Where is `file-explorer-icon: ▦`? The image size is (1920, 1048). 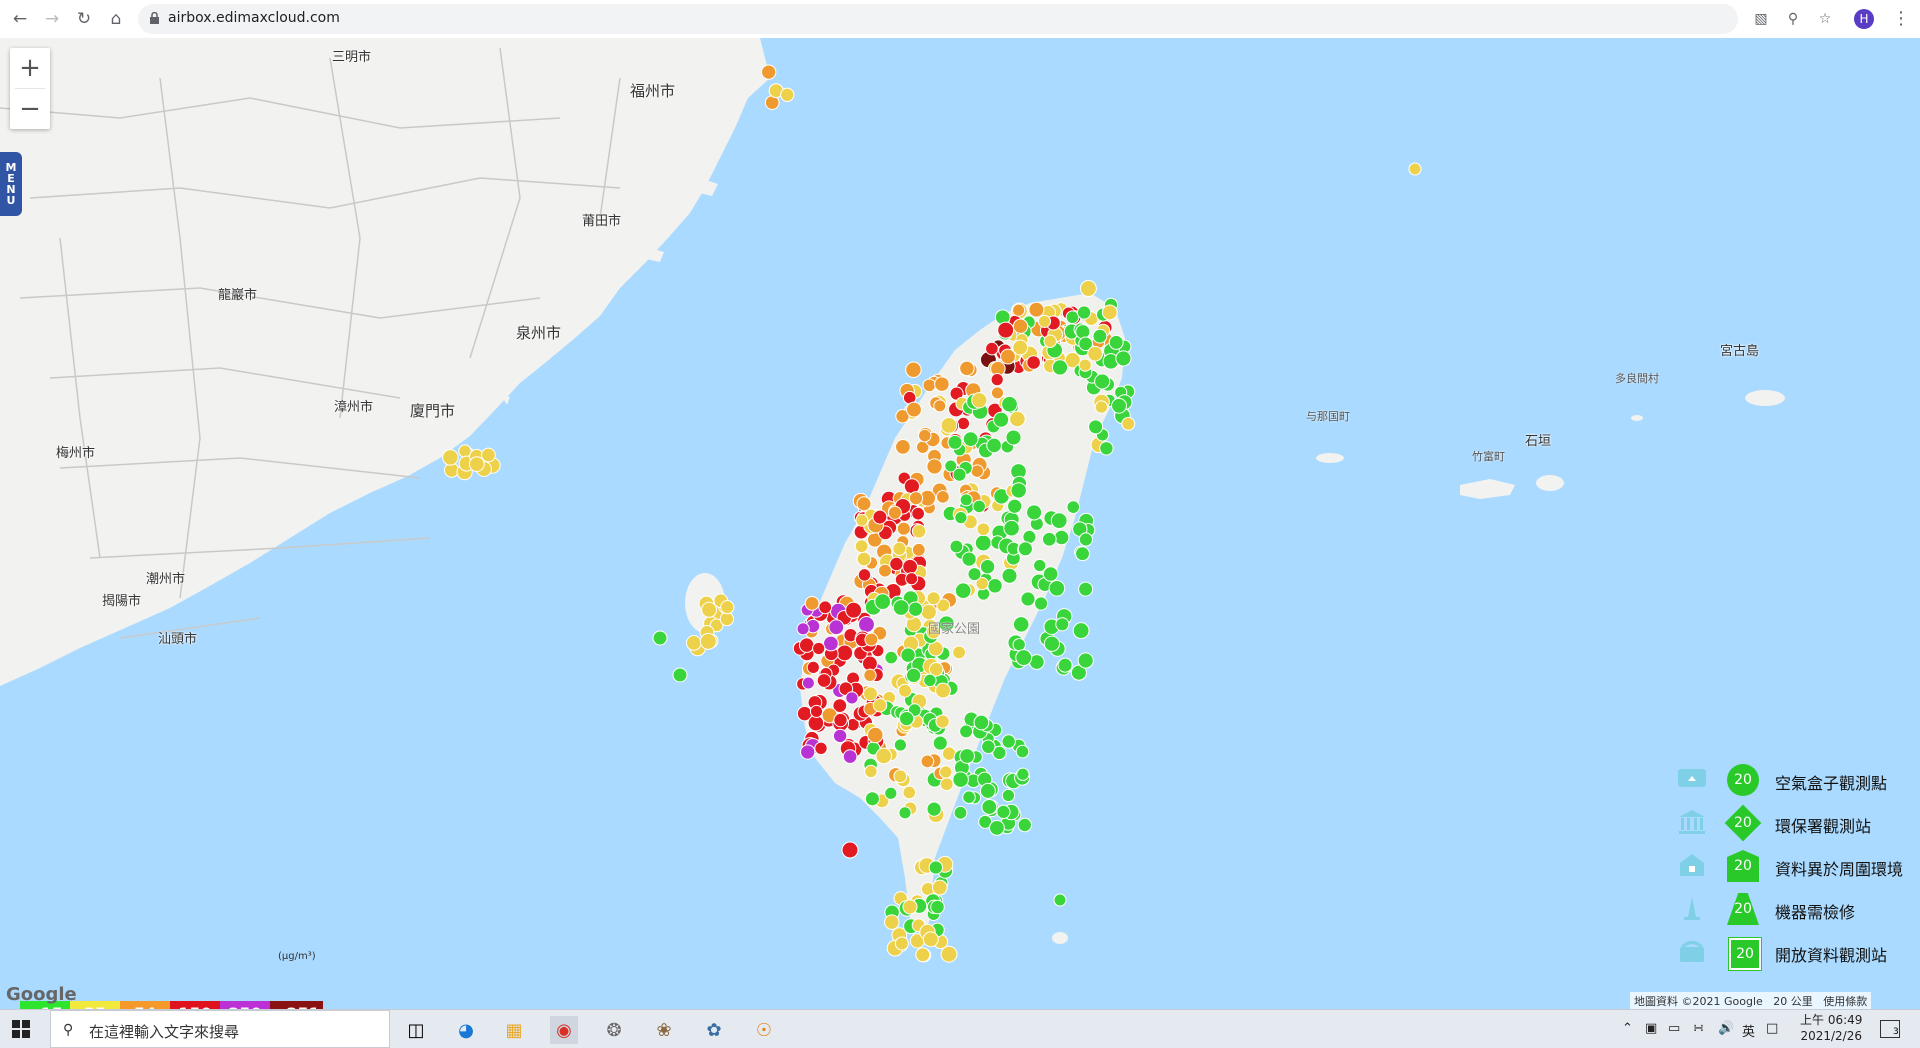
file-explorer-icon: ▦ is located at coordinates (514, 1030).